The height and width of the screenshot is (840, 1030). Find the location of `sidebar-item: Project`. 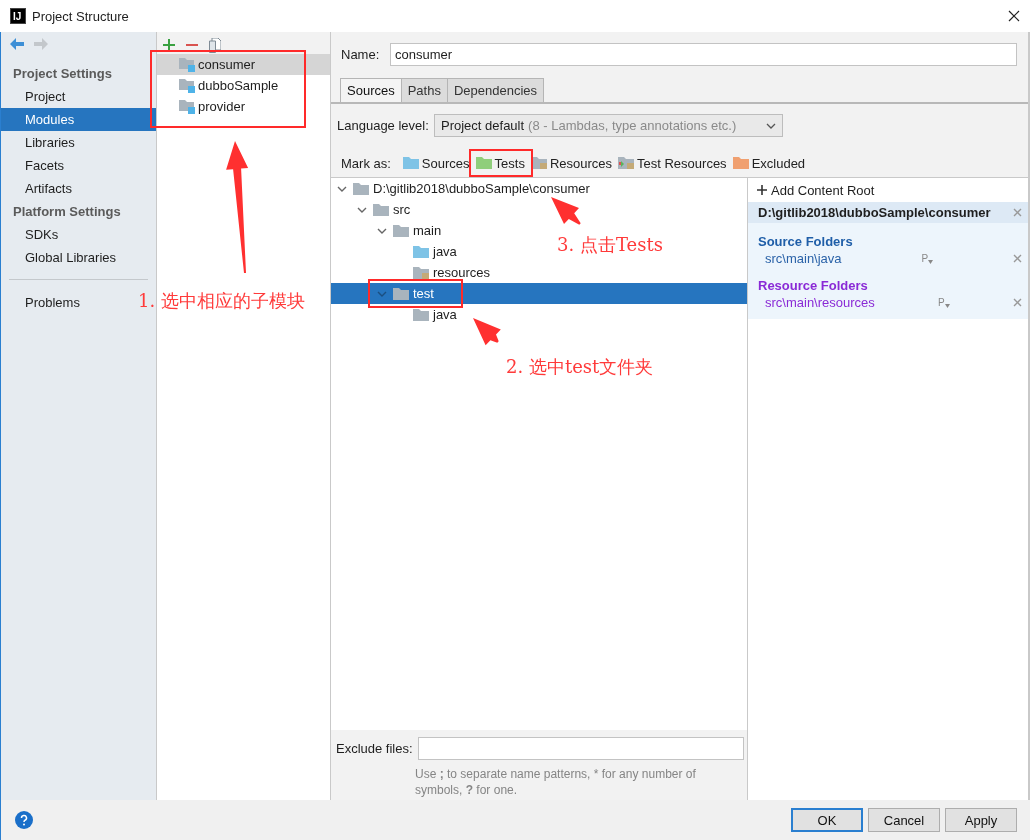

sidebar-item: Project is located at coordinates (35, 96).